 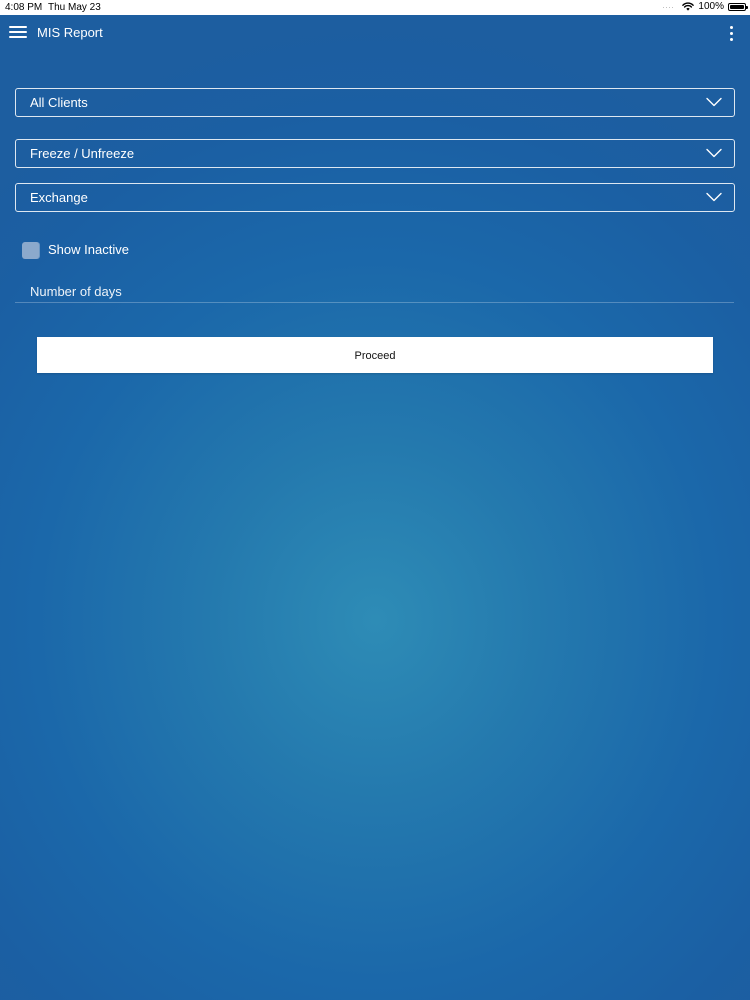 I want to click on battery-percent: 100%, so click(x=711, y=6).